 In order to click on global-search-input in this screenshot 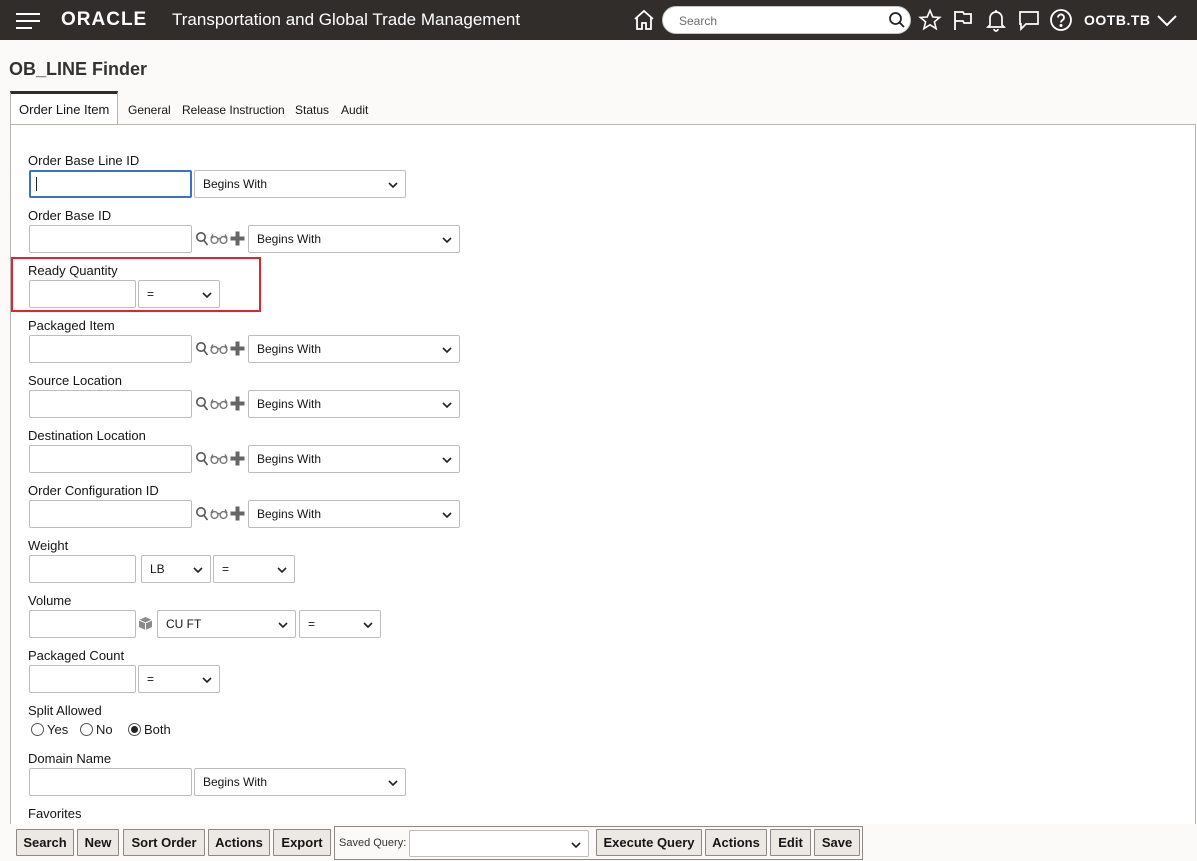, I will do `click(777, 20)`.